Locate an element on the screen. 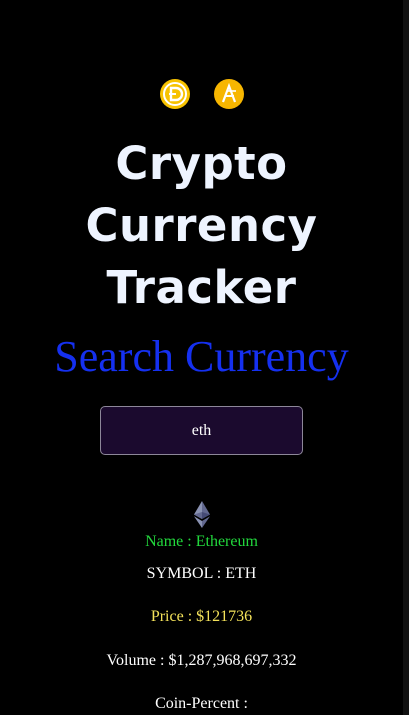 The width and height of the screenshot is (409, 715). coin-symbol: SYMBOL : ETH is located at coordinates (201, 573).